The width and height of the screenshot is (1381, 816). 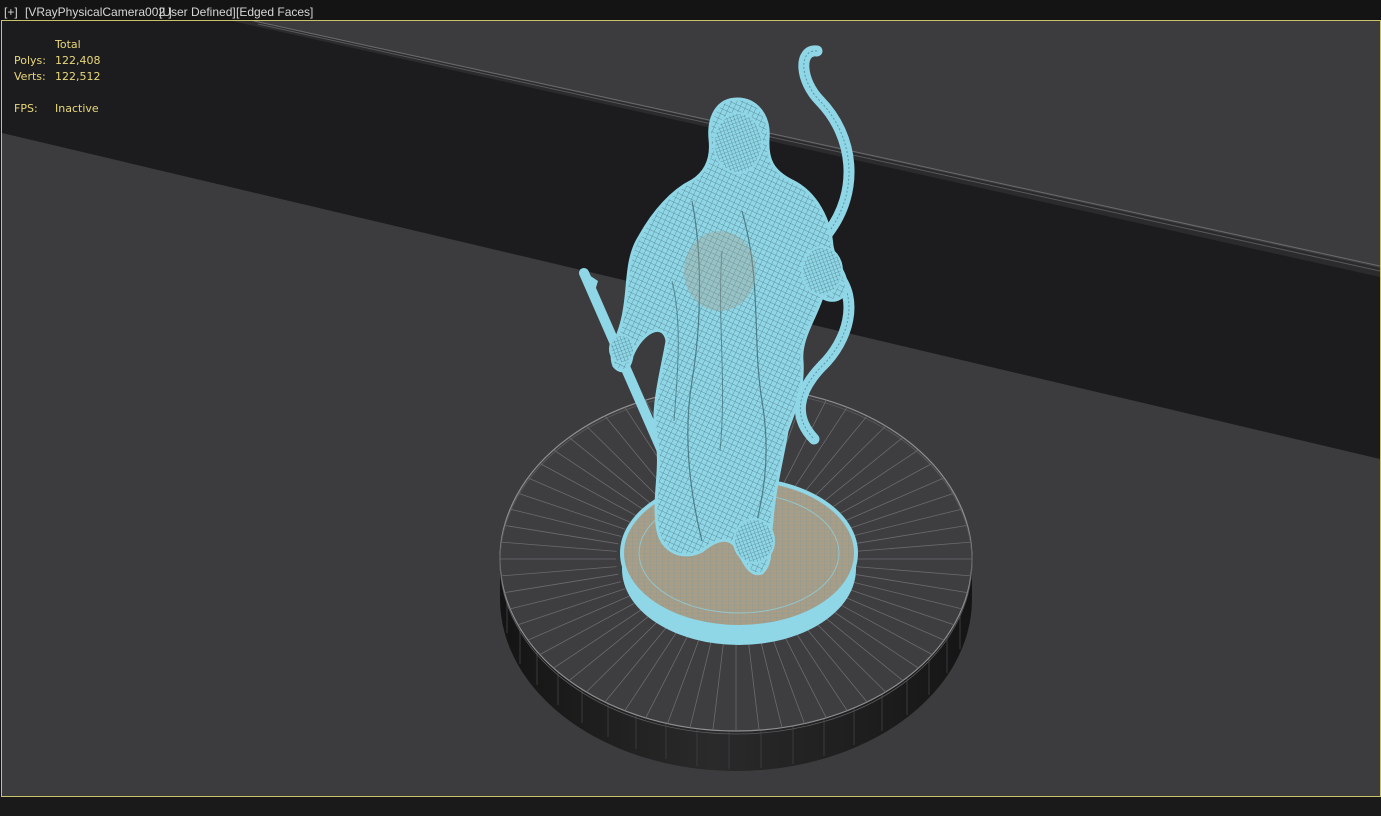 I want to click on stats-polys-value: 122,408, so click(x=78, y=60).